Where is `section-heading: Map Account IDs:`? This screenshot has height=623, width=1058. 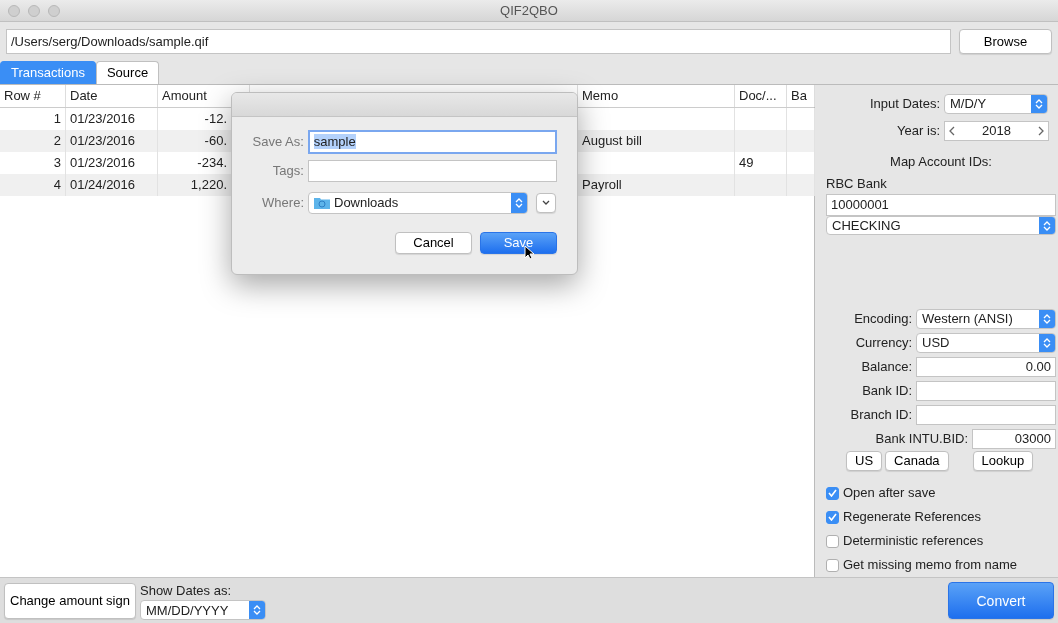
section-heading: Map Account IDs: is located at coordinates (941, 161).